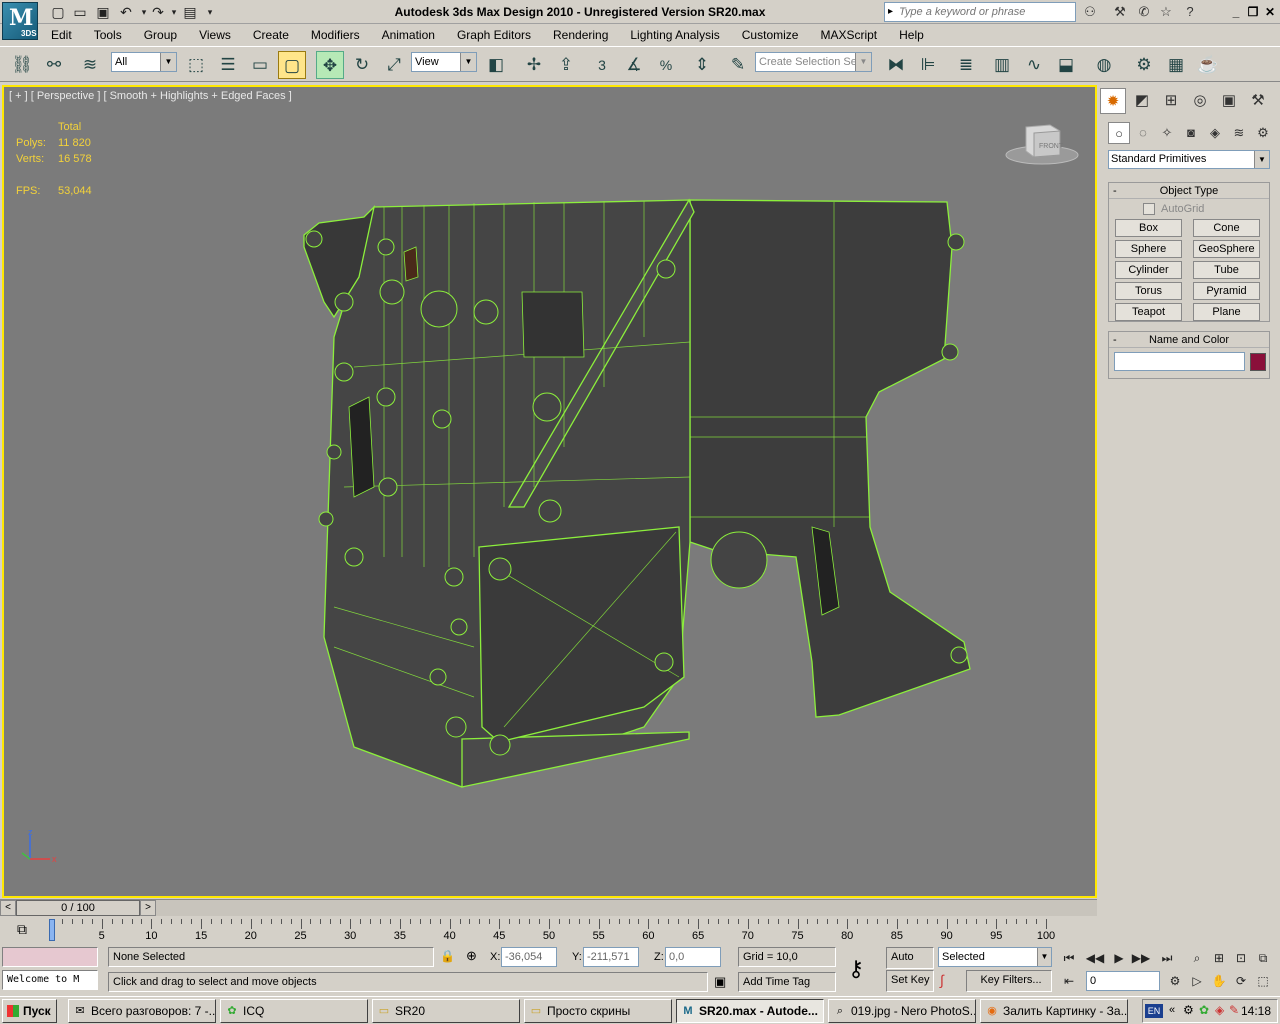 The image size is (1280, 1024). Describe the element at coordinates (1190, 12) in the screenshot. I see `help-icon: ?` at that location.